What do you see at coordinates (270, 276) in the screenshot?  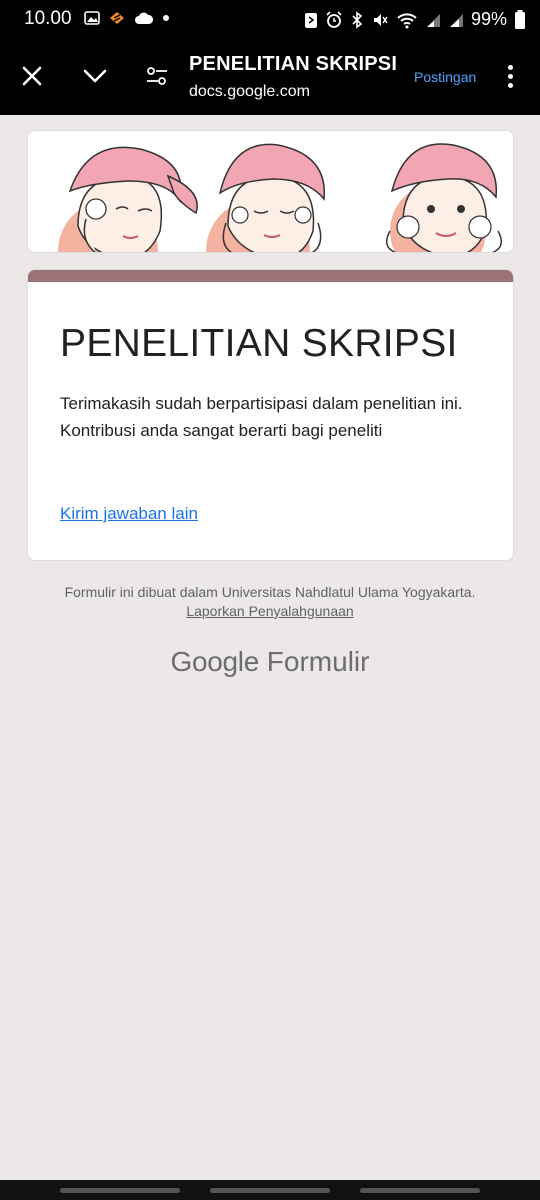 I see `theme-stripe` at bounding box center [270, 276].